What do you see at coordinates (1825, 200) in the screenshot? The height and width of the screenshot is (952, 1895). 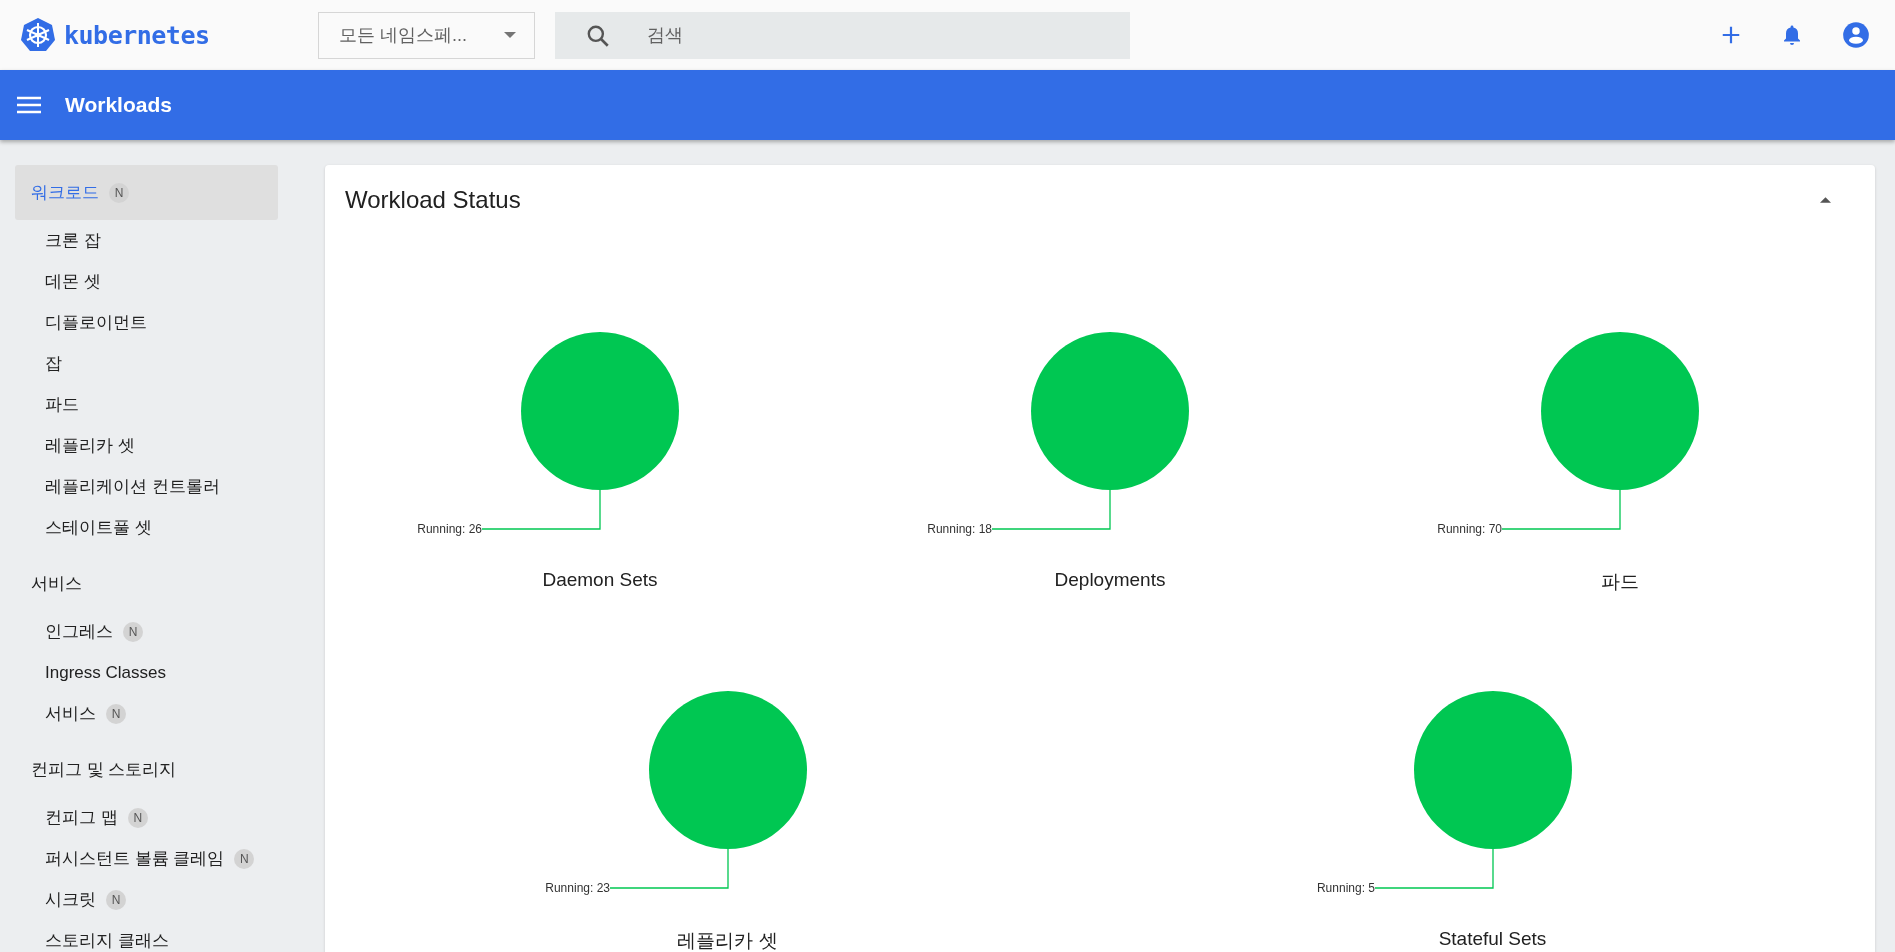 I see `collapse-icon` at bounding box center [1825, 200].